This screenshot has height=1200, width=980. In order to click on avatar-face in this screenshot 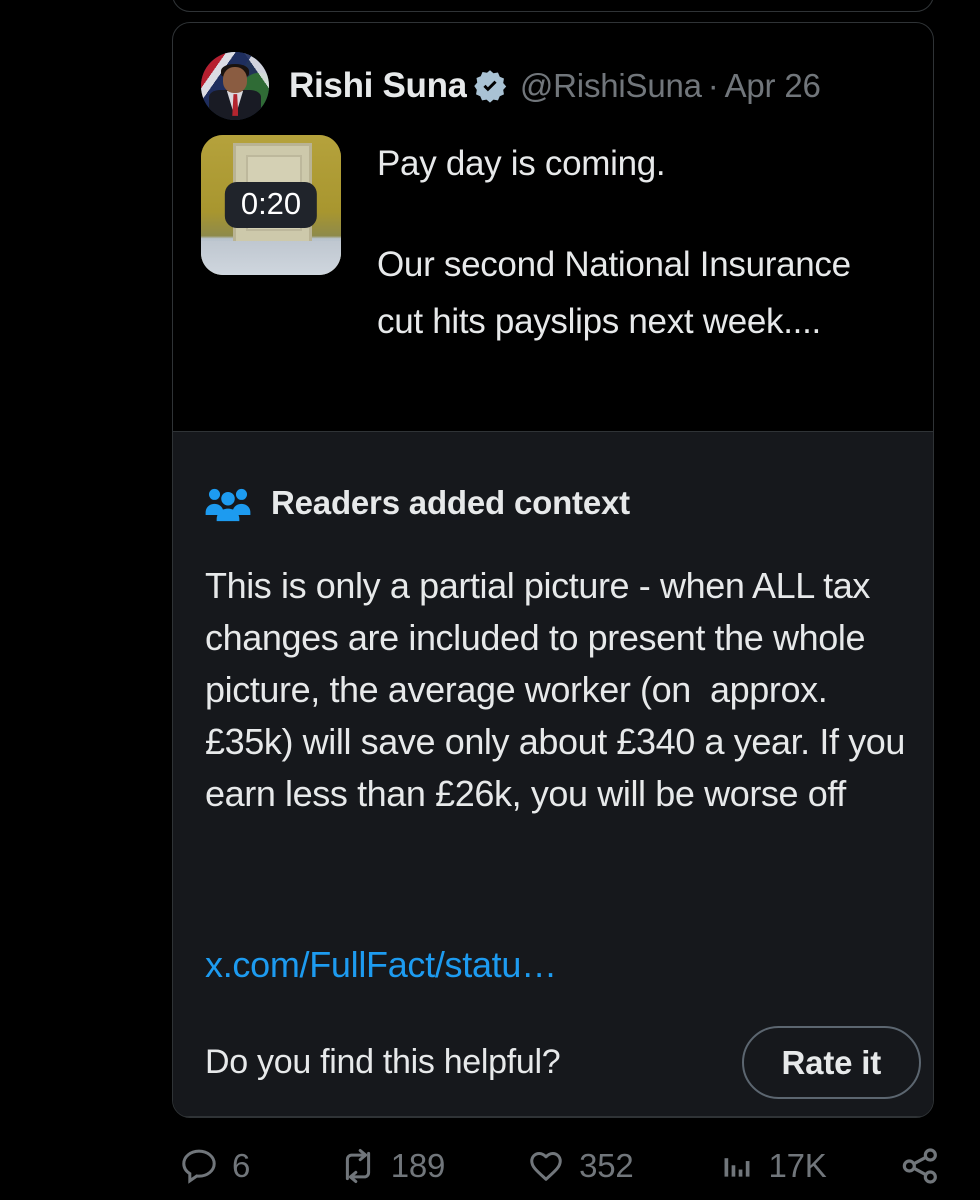, I will do `click(235, 79)`.